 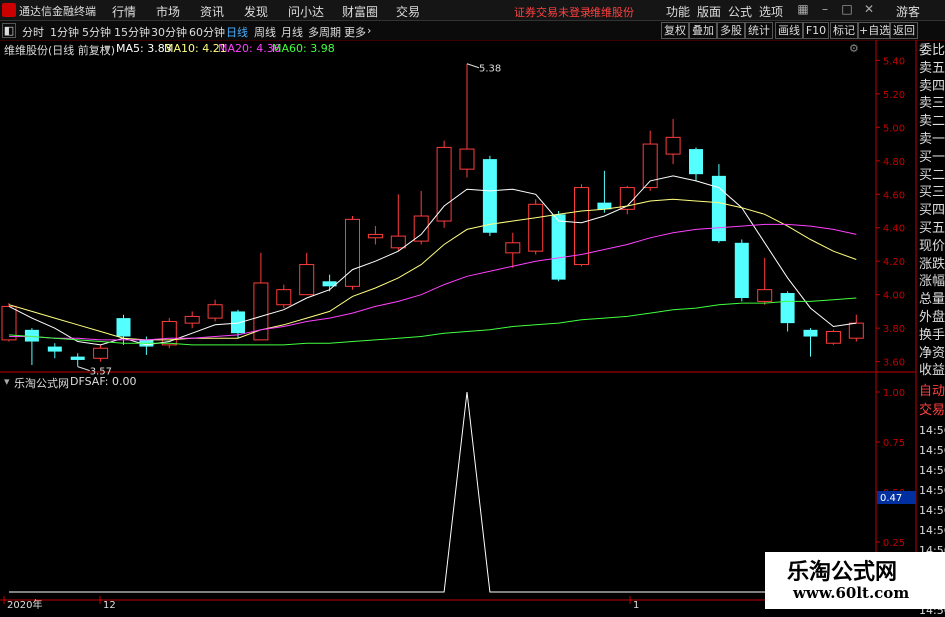 I want to click on menu-gongneng: 功能, so click(x=678, y=11).